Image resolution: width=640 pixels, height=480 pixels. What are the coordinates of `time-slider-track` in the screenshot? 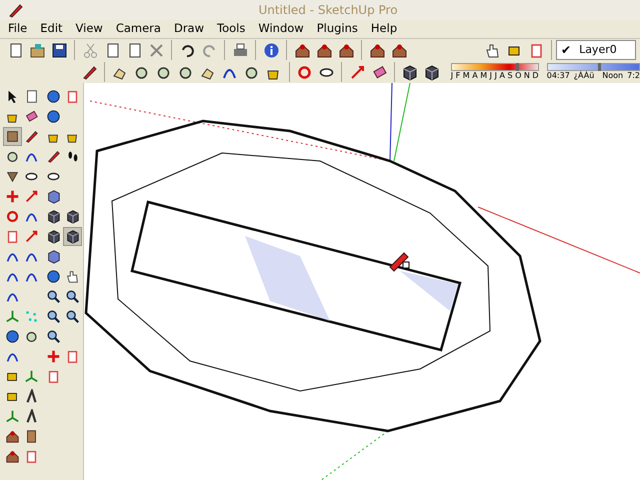 It's located at (593, 67).